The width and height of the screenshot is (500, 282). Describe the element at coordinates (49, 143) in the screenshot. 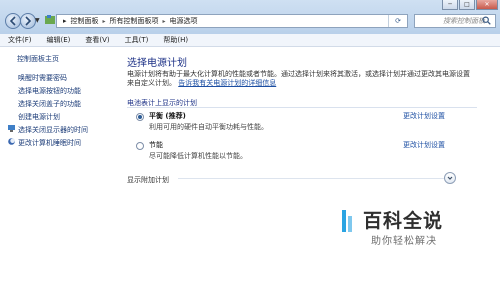

I see `sidebar-item-sleep-time: 更改计算机睡眠时间` at that location.